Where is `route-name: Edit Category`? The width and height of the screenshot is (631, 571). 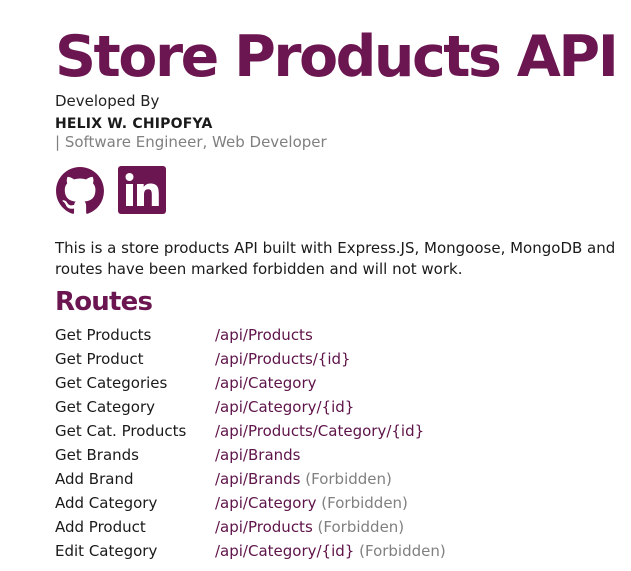 route-name: Edit Category is located at coordinates (106, 551).